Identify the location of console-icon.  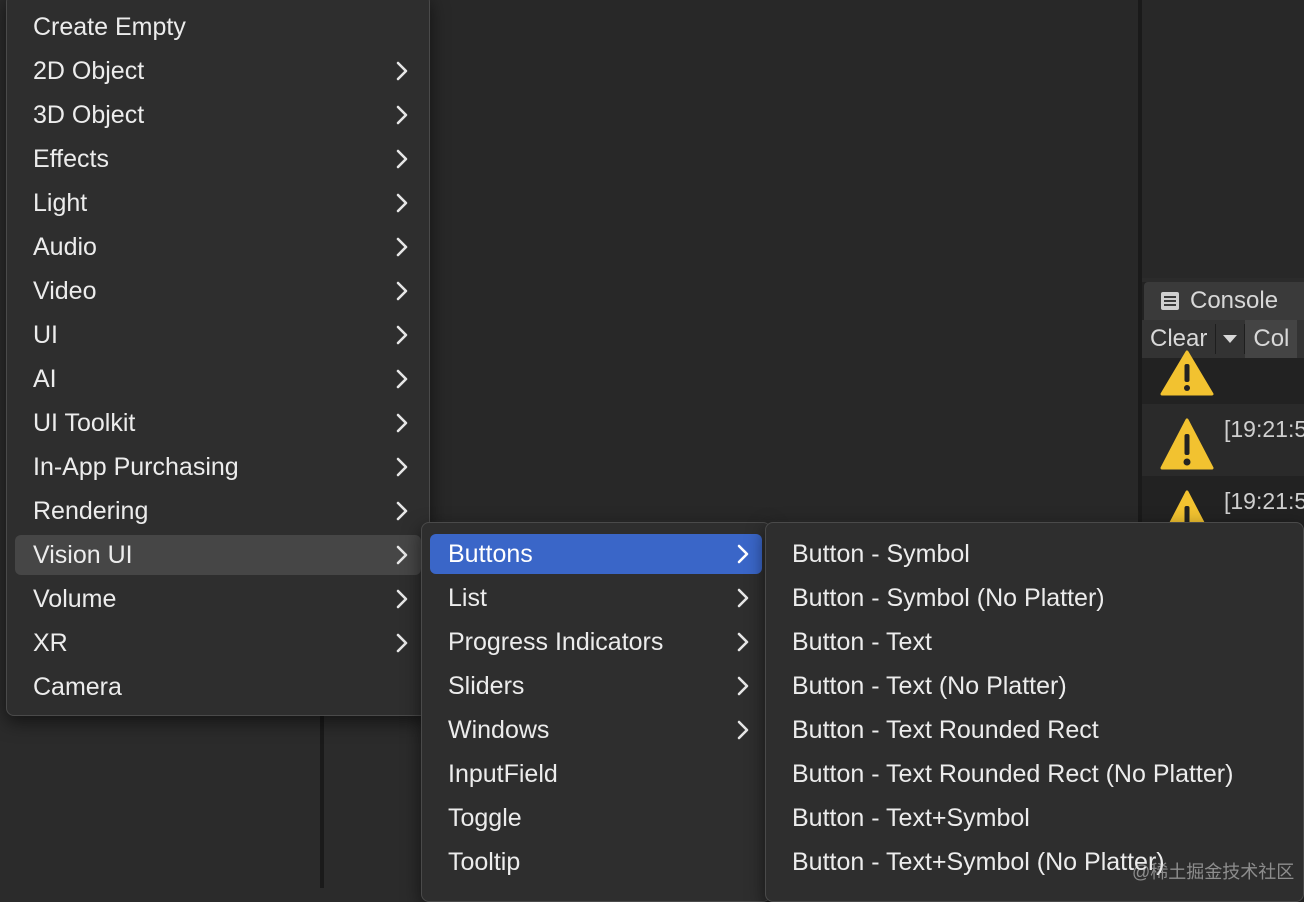
(1170, 301).